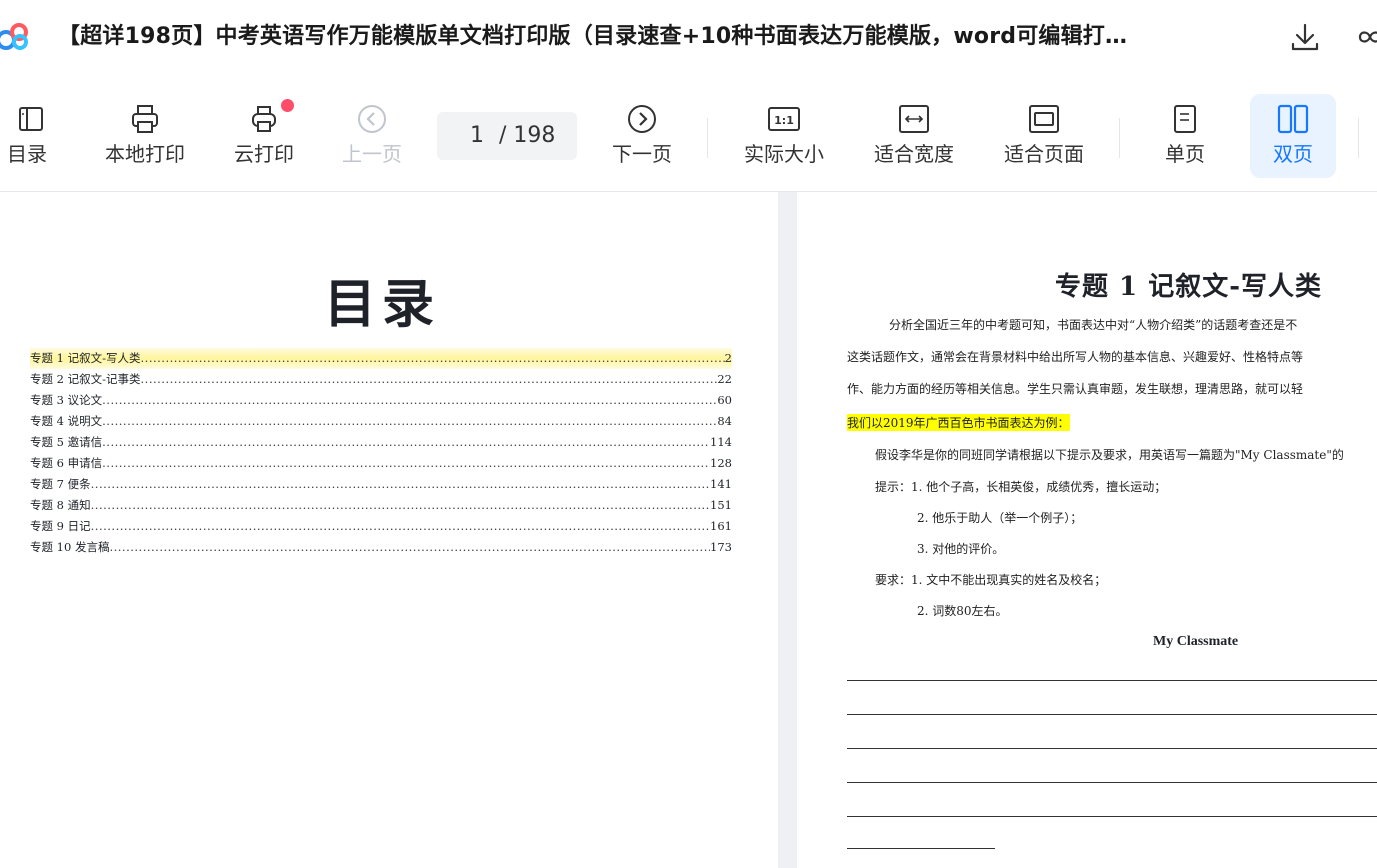 The height and width of the screenshot is (868, 1377). What do you see at coordinates (1000, 518) in the screenshot?
I see `hint-line-2: 2. 他乐于助人（举一个例子）；` at bounding box center [1000, 518].